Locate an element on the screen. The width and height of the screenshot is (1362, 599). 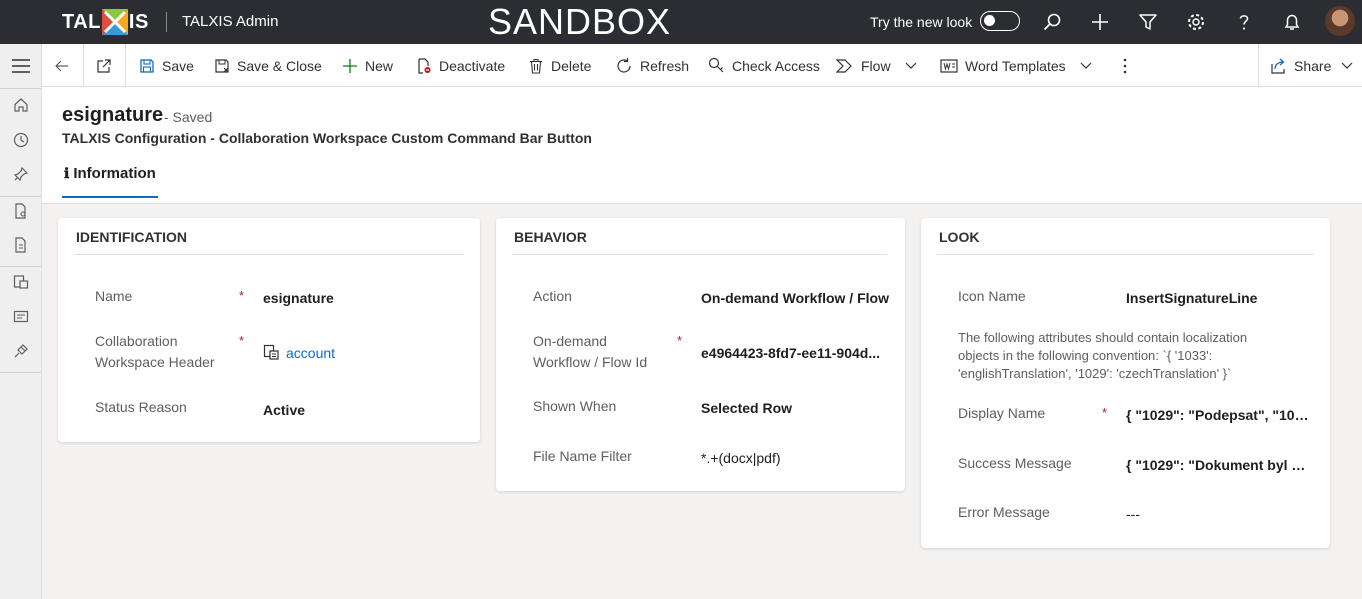
action-field: On-demand Workflow / Flow is located at coordinates (796, 298).